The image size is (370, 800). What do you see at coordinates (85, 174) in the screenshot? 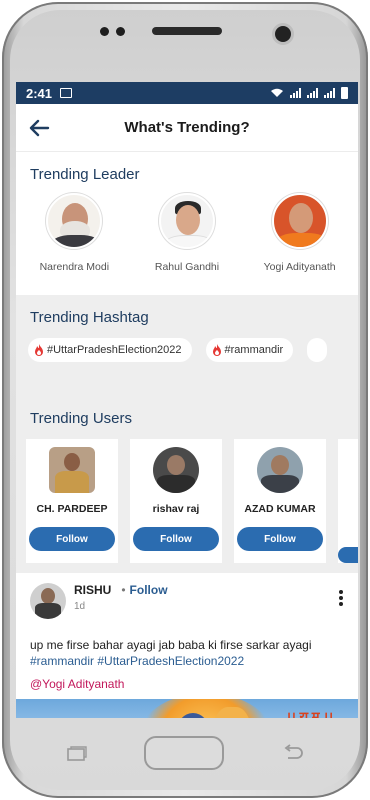
I see `trending-leader-title: Trending Leader` at bounding box center [85, 174].